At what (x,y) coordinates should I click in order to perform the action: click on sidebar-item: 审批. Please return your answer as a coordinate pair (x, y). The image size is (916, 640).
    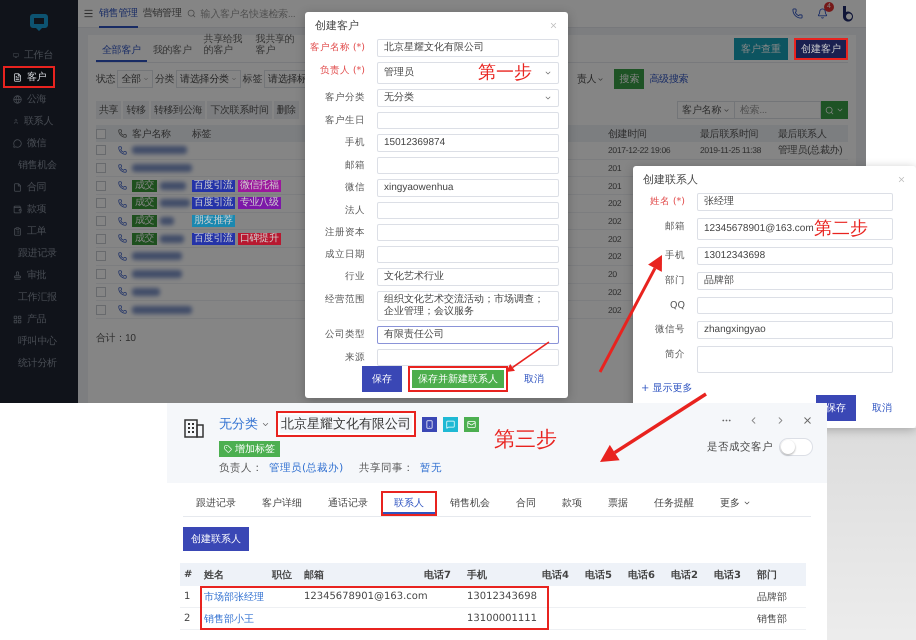
    Looking at the image, I should click on (29, 275).